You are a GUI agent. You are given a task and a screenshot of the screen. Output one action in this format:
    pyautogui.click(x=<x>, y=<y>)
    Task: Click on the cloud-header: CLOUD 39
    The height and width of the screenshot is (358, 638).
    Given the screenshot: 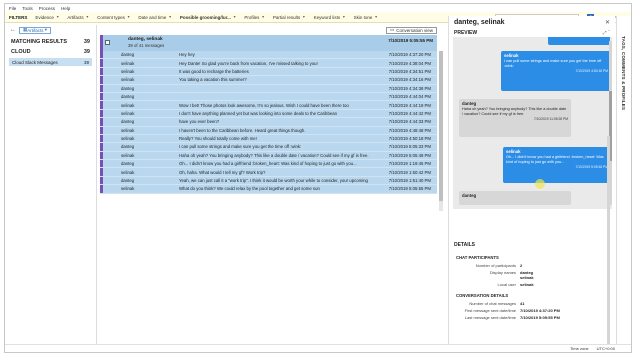 What is the action you would take?
    pyautogui.click(x=50, y=52)
    